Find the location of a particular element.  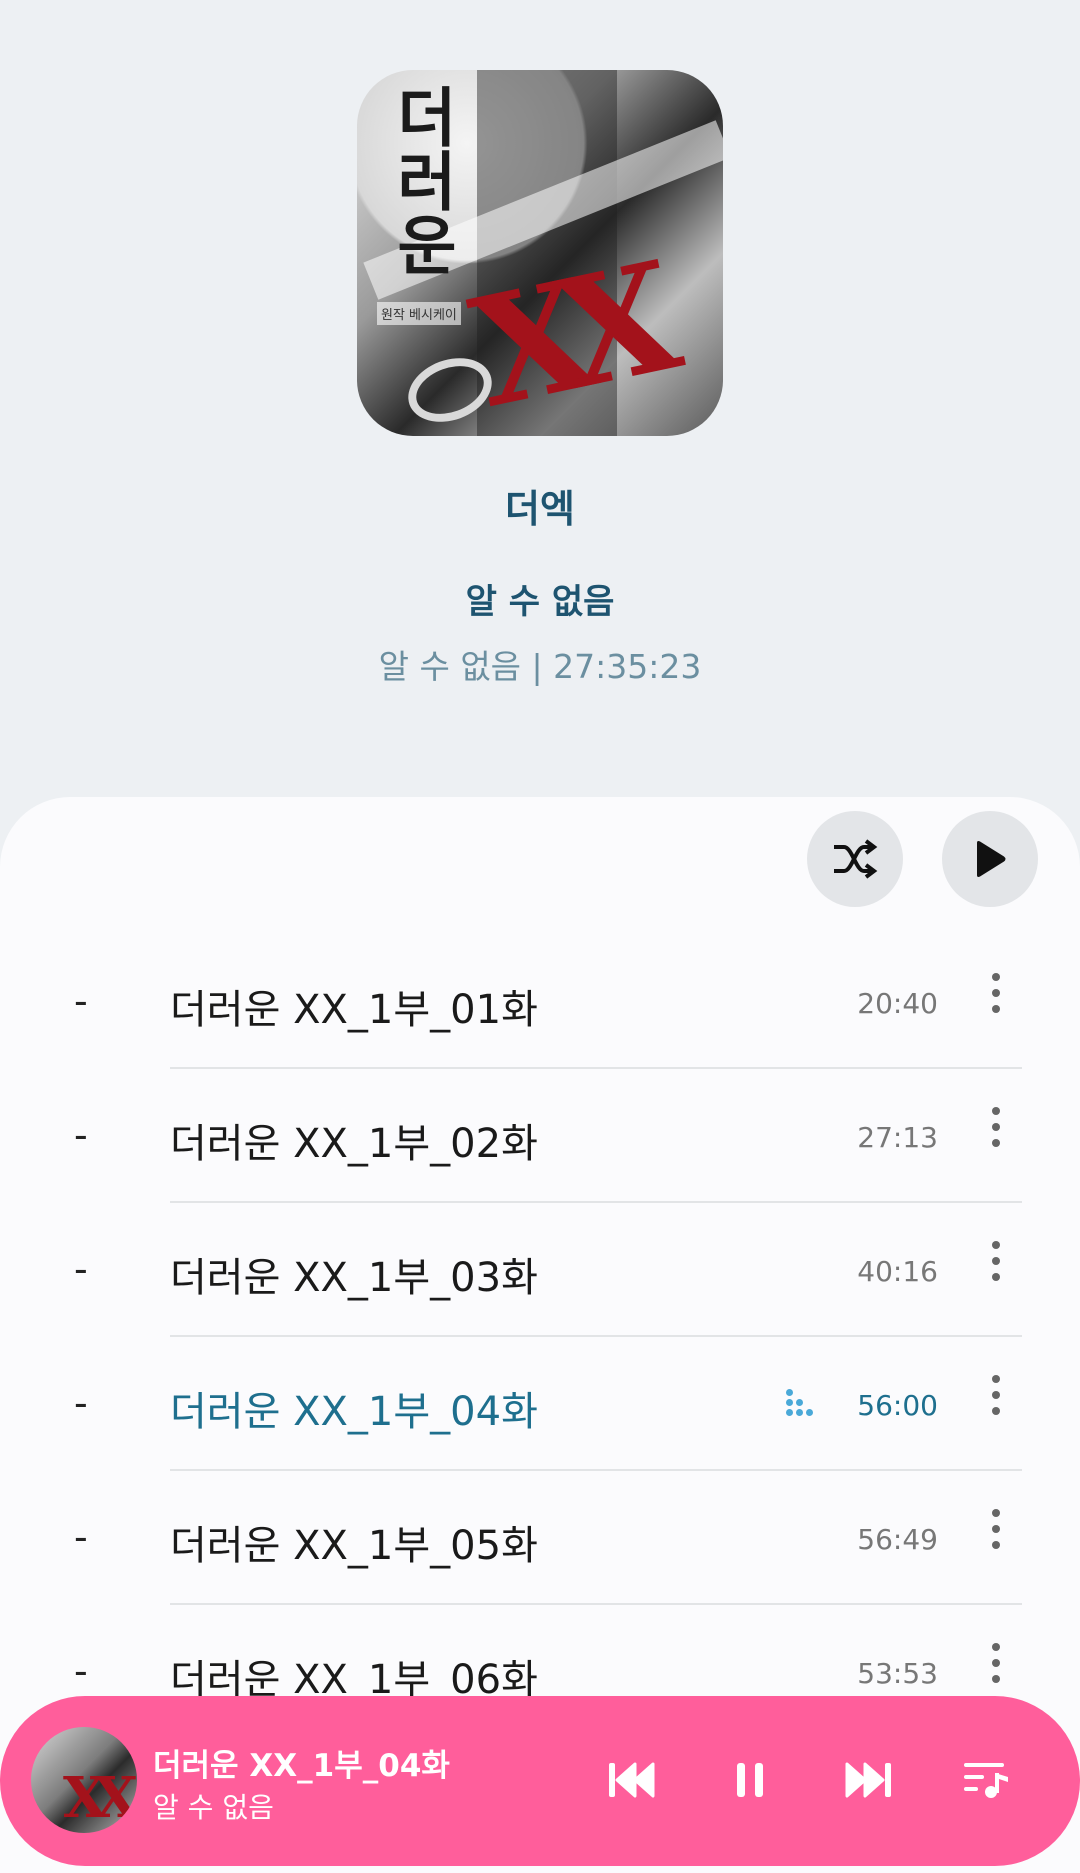

mini-player-album-art: XX is located at coordinates (84, 1780).